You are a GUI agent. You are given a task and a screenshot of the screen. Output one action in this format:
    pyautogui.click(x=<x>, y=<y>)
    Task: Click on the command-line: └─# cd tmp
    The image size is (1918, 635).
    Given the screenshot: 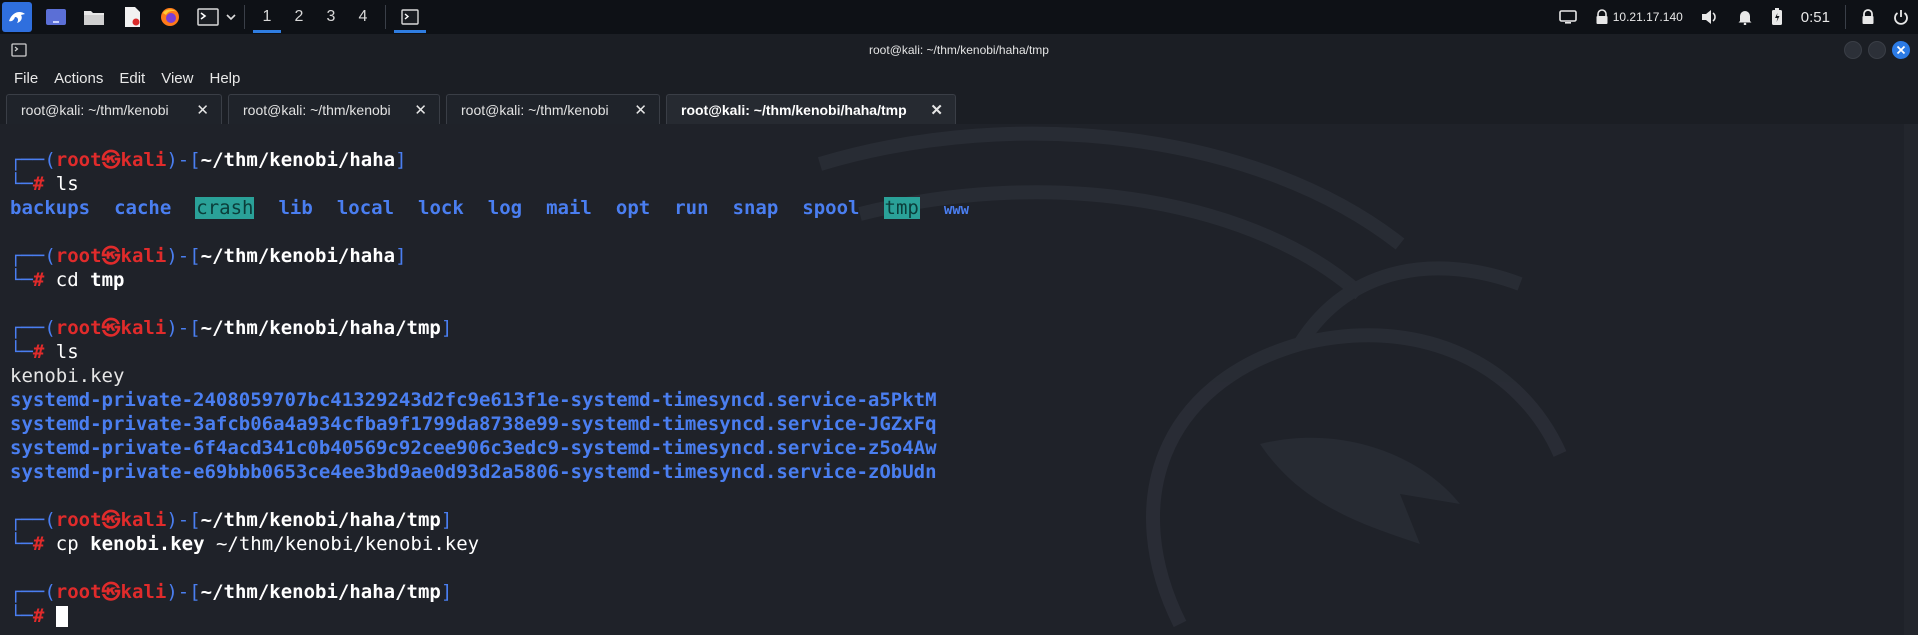 What is the action you would take?
    pyautogui.click(x=67, y=280)
    